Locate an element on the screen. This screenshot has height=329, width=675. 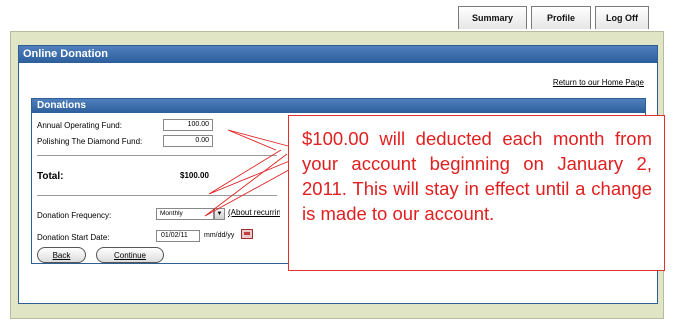
frequency-label: Donation Frequency: is located at coordinates (74, 215).